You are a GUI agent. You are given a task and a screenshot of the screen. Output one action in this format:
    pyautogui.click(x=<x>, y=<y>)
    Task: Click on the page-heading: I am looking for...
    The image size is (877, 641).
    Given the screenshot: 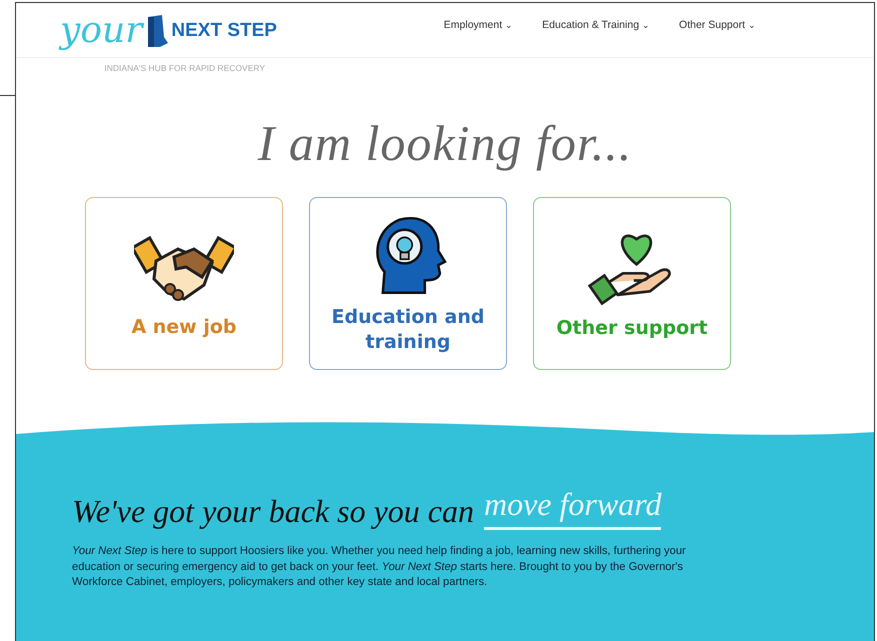 What is the action you would take?
    pyautogui.click(x=445, y=143)
    